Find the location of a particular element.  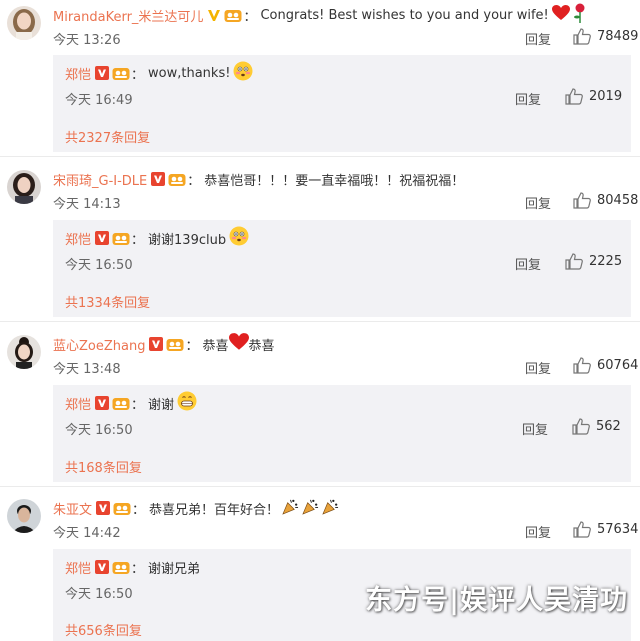

like-button: 2019 is located at coordinates (593, 96).